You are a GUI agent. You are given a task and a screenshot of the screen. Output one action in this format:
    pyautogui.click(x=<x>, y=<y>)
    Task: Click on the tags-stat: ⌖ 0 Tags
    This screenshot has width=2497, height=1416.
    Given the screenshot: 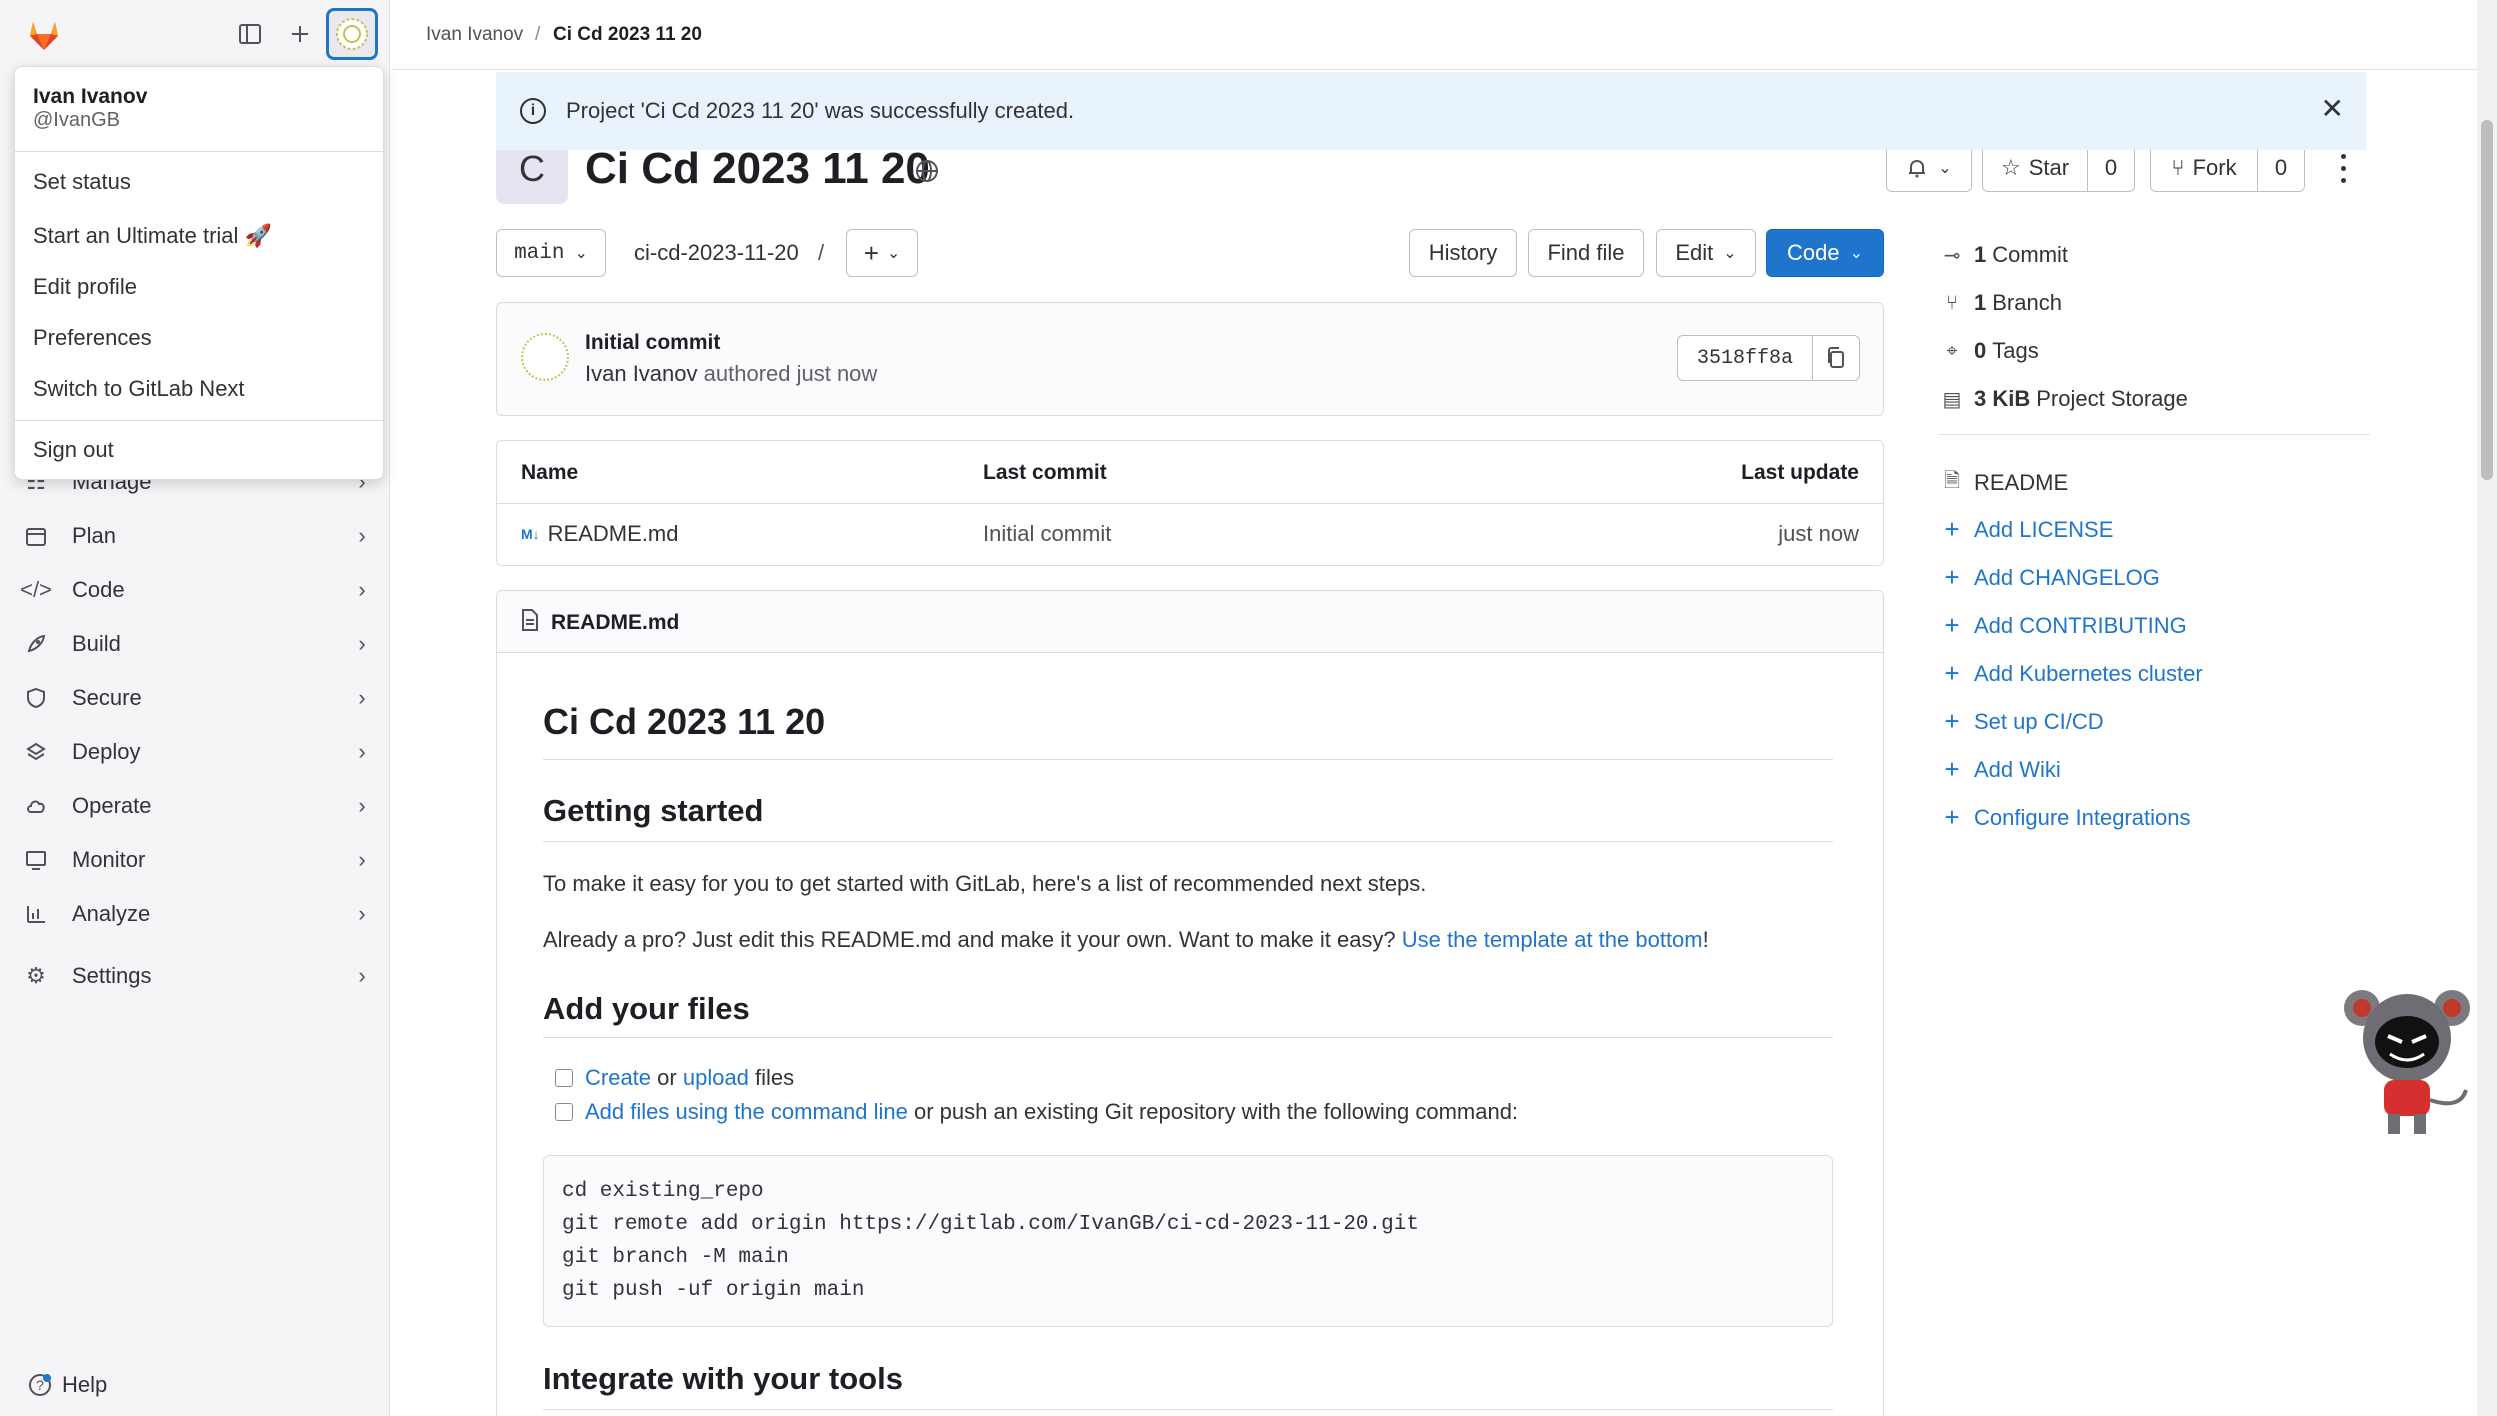 What is the action you would take?
    pyautogui.click(x=1988, y=351)
    